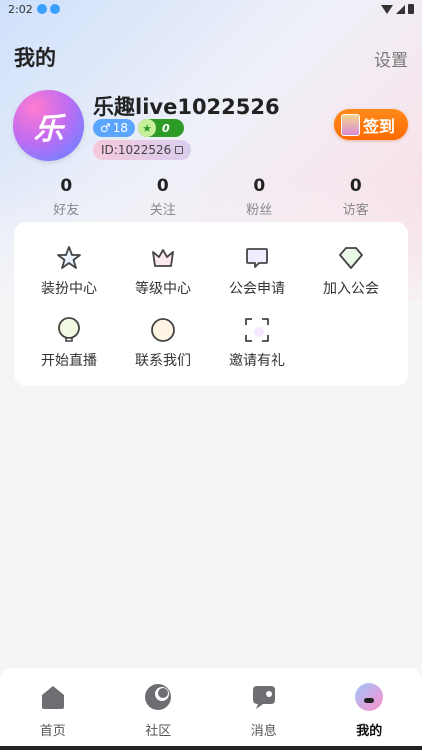  What do you see at coordinates (387, 9) in the screenshot?
I see `wifi-icon` at bounding box center [387, 9].